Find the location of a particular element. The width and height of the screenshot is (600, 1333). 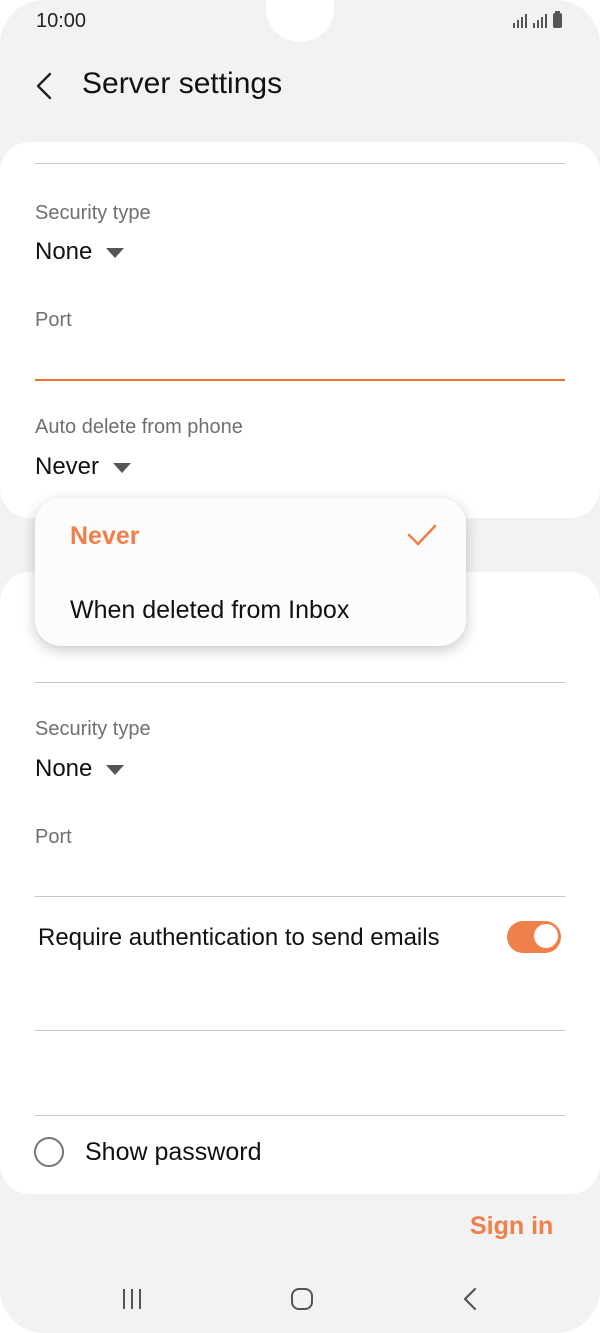

status-icons is located at coordinates (537, 19).